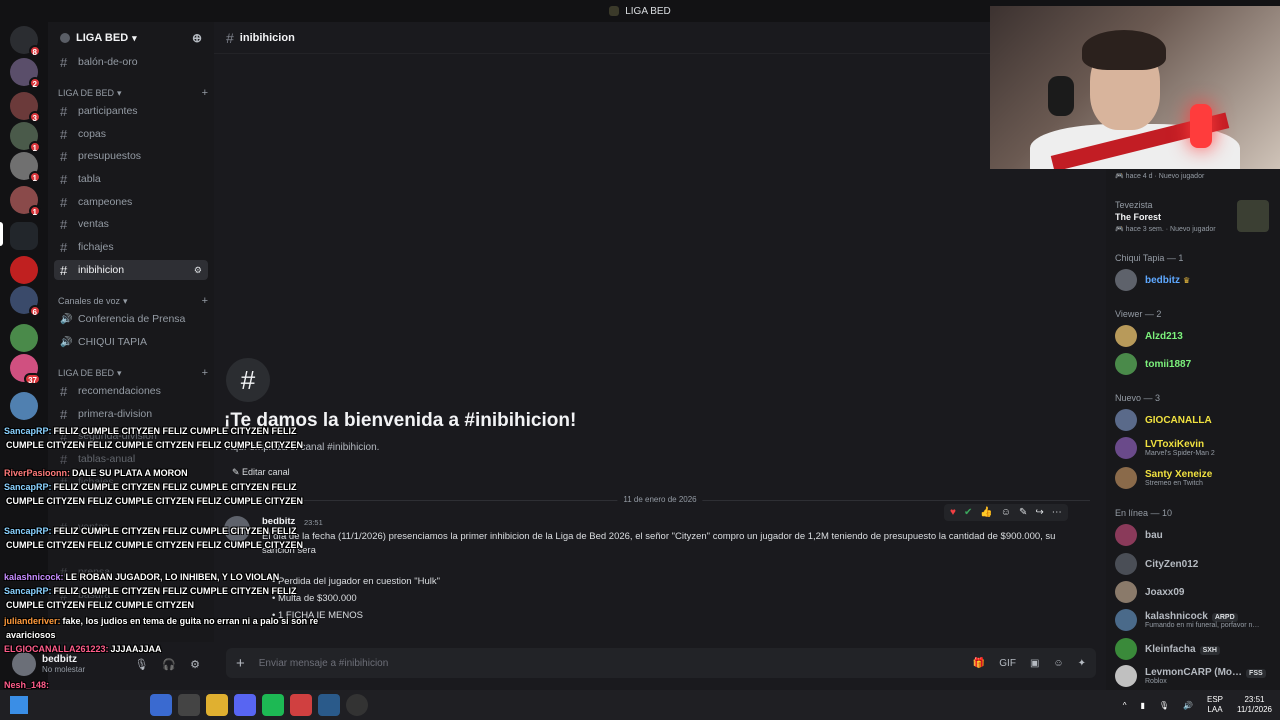 The image size is (1280, 720). I want to click on channel-label: primera-division, so click(115, 414).